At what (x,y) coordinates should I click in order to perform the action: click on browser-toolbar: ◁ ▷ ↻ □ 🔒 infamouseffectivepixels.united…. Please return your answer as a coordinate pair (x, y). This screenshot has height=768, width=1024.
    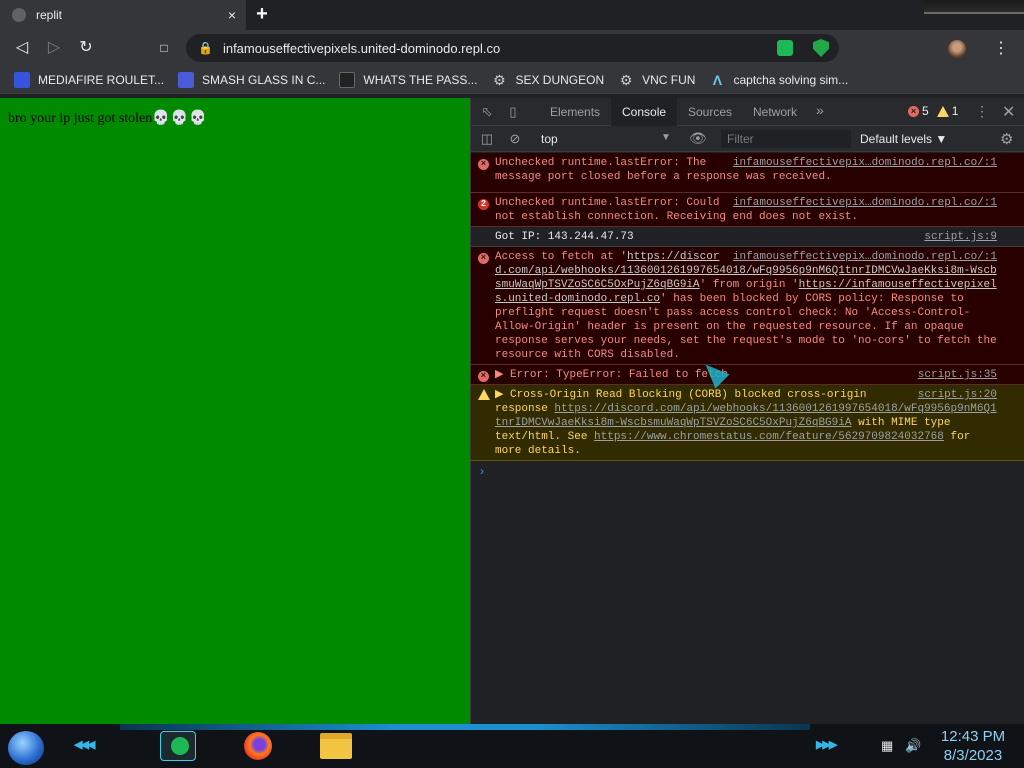
    Looking at the image, I should click on (512, 48).